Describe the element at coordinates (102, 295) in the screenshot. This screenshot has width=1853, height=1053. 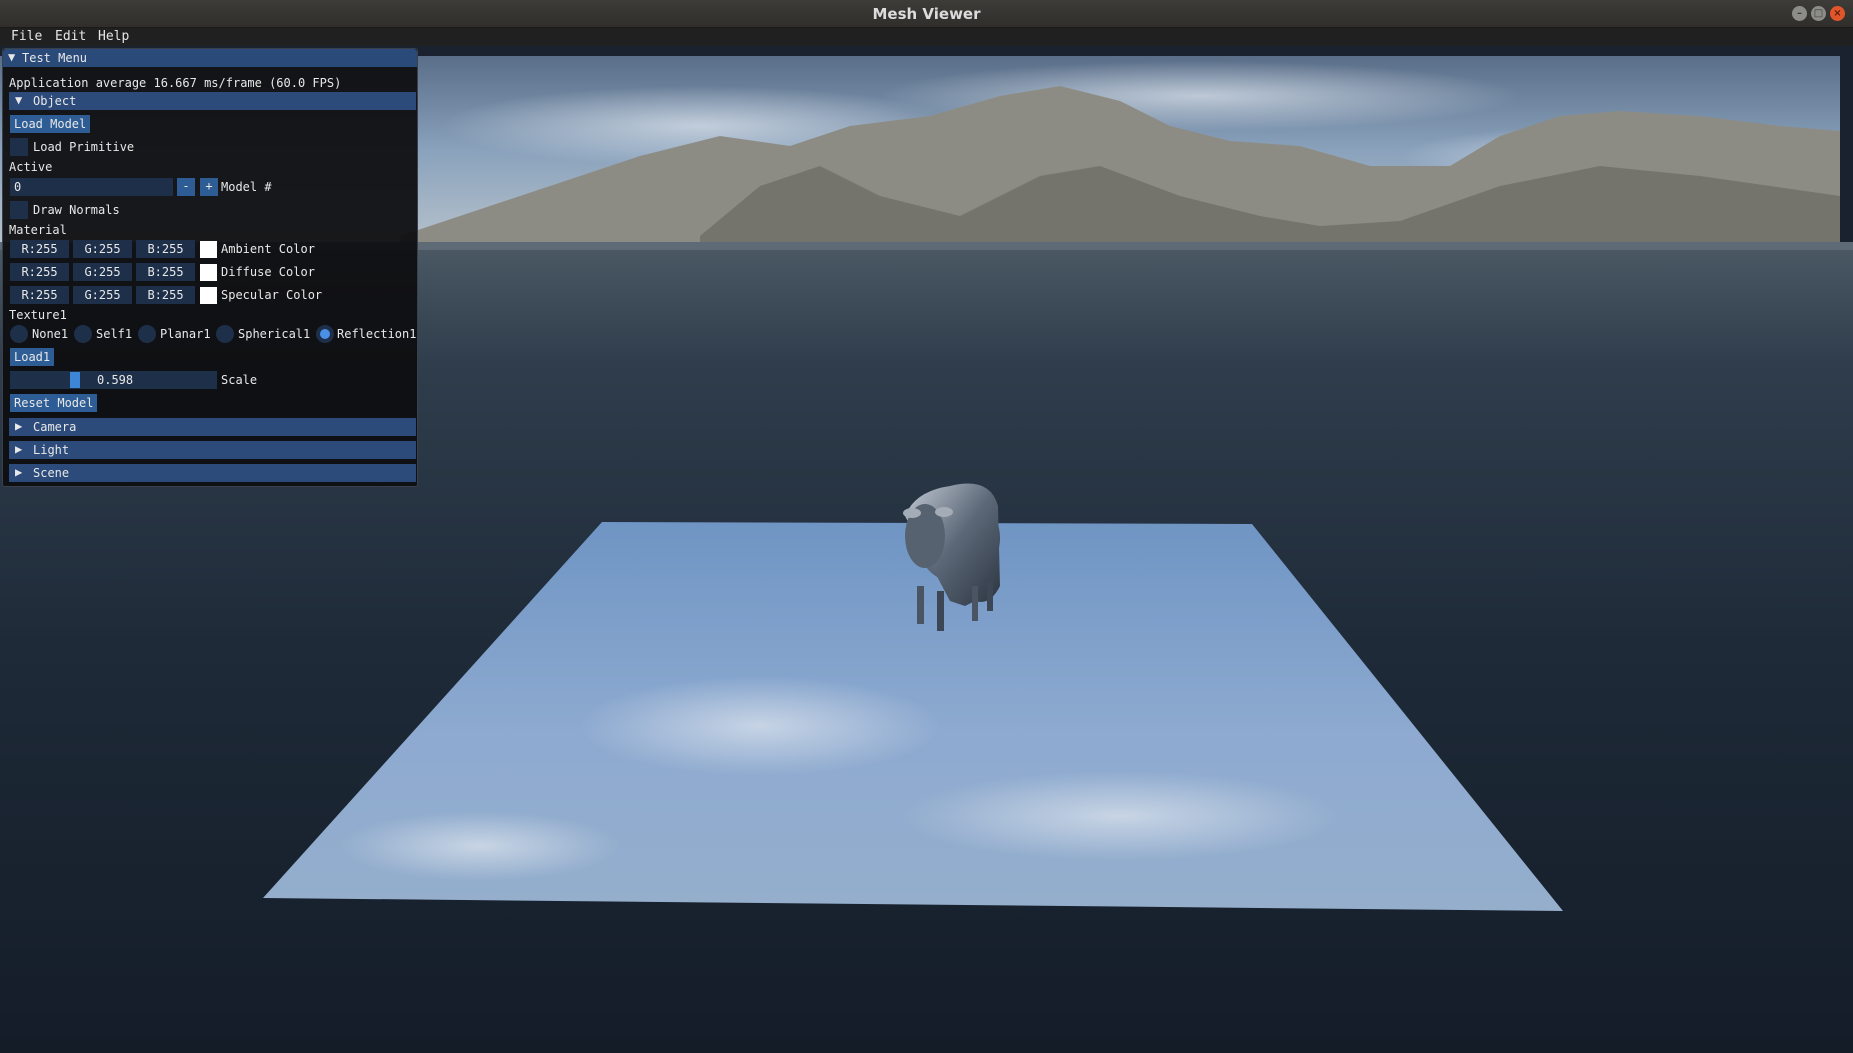
I see `specular-g-field: G:255` at that location.